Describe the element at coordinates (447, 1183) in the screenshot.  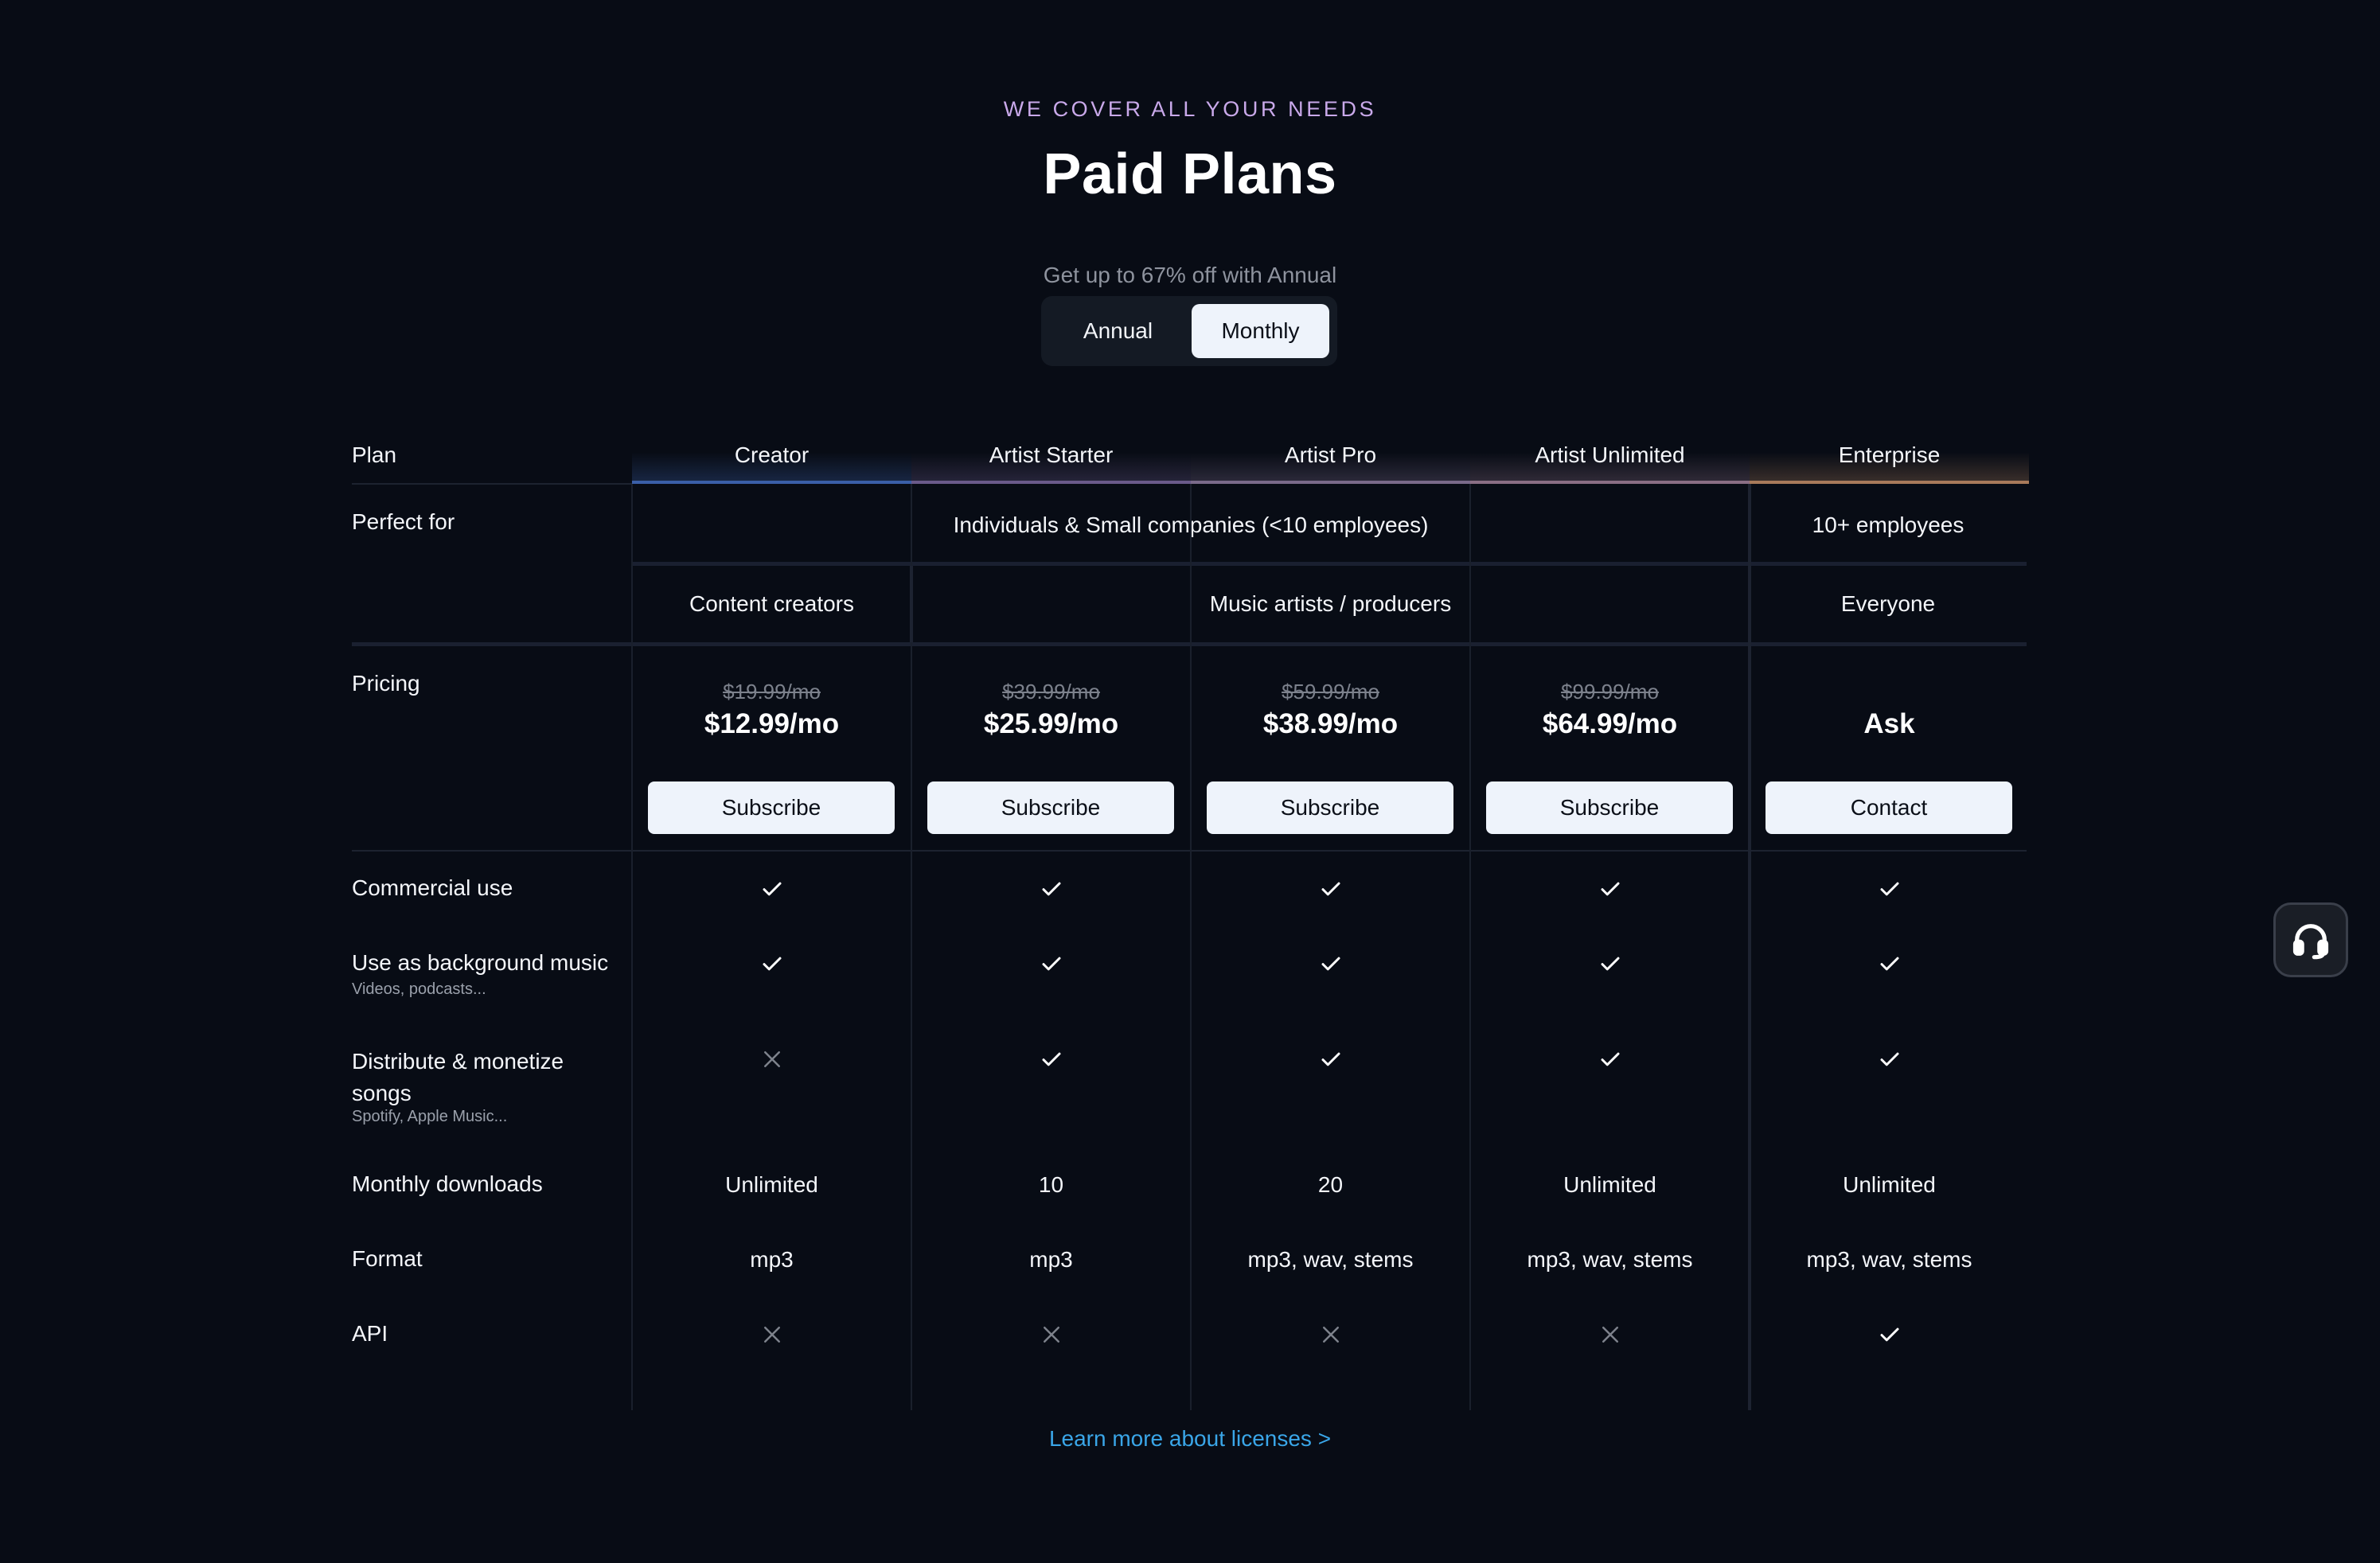
I see `row-label-monthly-downloads: Monthly downloads` at that location.